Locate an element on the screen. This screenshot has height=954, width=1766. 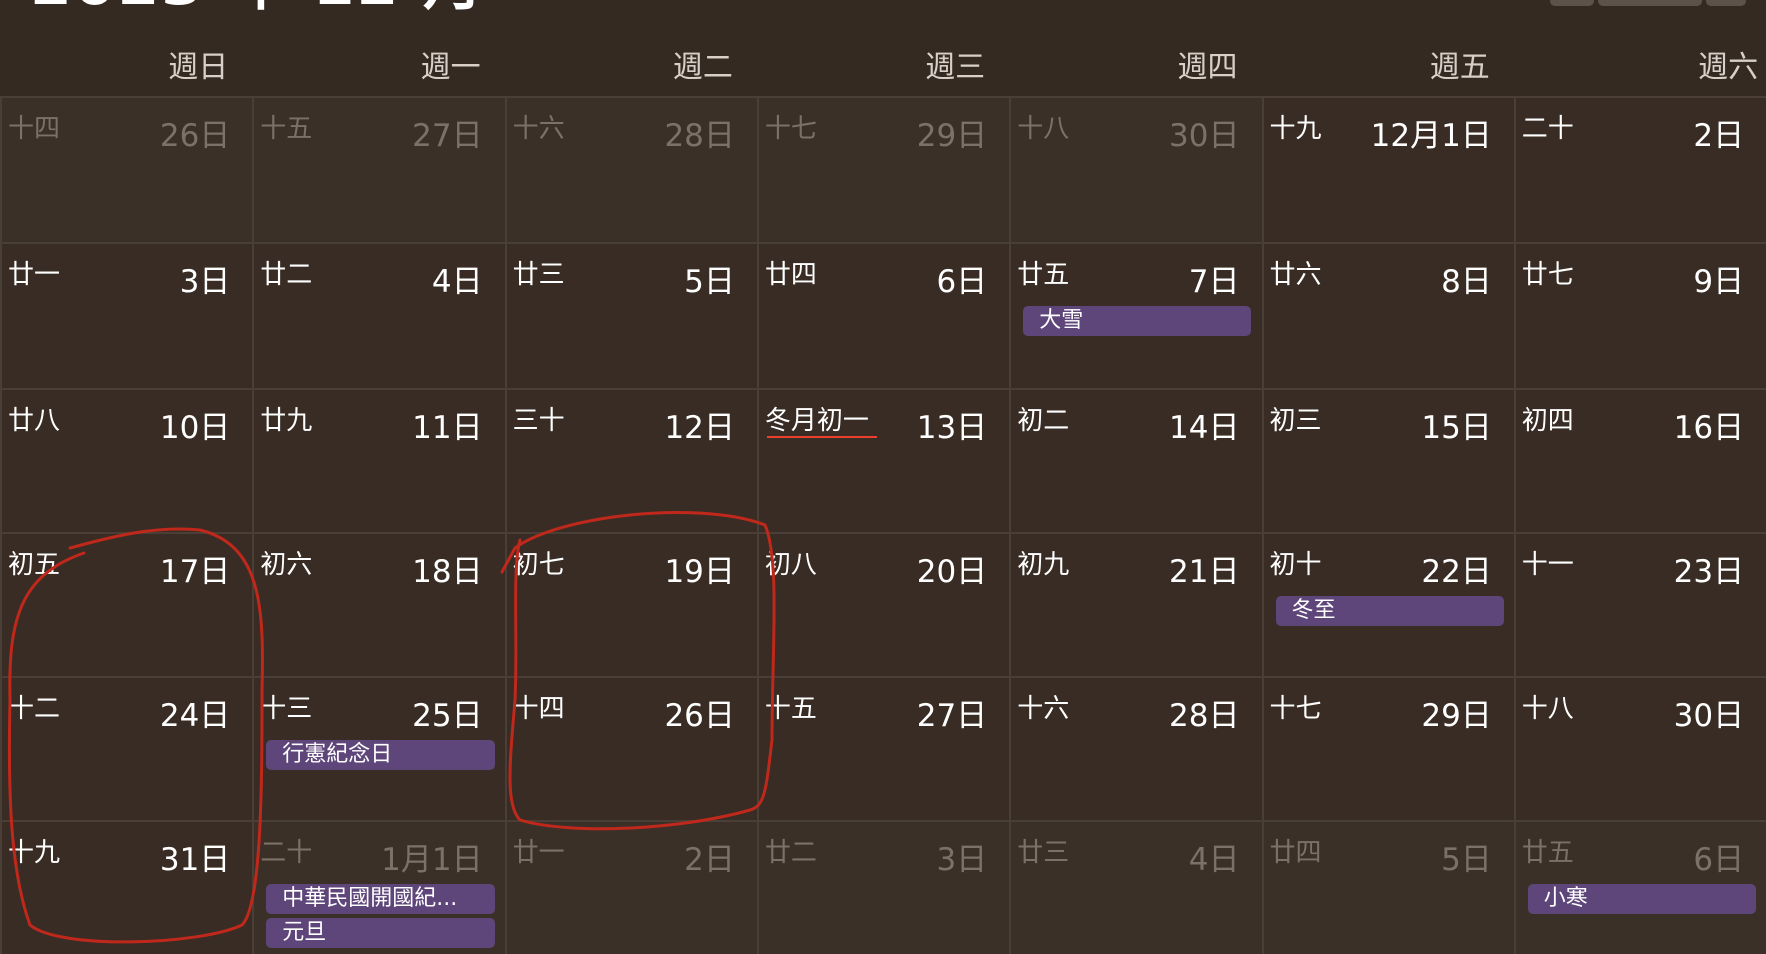
month-title: 2023 年 12 月 is located at coordinates (257, 8).